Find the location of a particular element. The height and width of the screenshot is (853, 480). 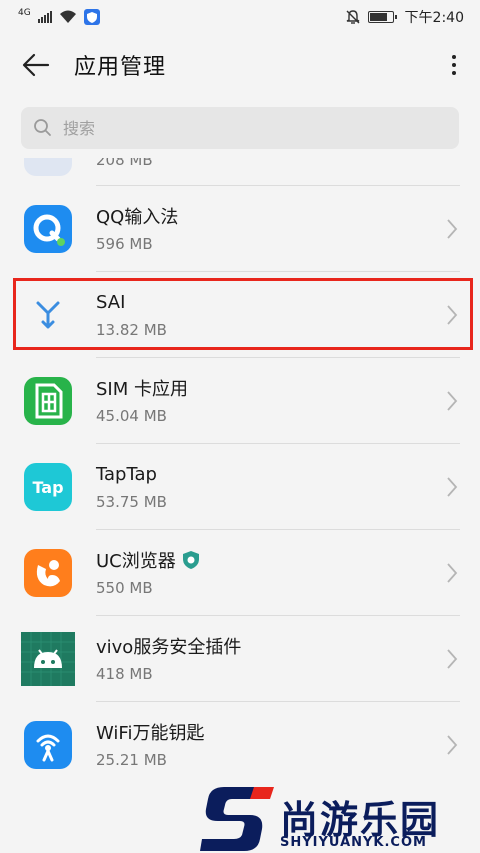

qq-input-icon is located at coordinates (48, 229).